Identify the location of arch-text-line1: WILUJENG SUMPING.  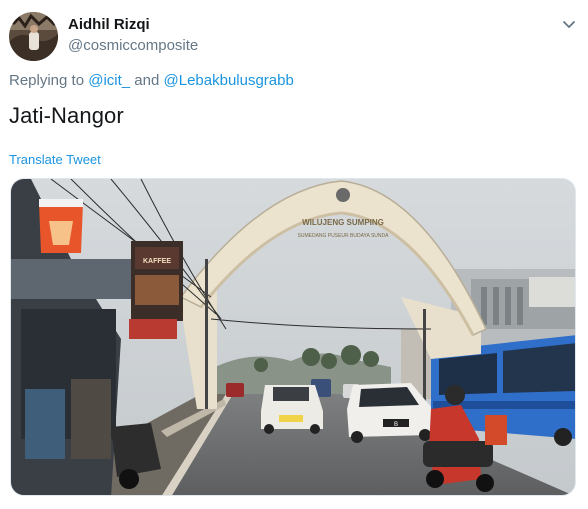
(343, 222).